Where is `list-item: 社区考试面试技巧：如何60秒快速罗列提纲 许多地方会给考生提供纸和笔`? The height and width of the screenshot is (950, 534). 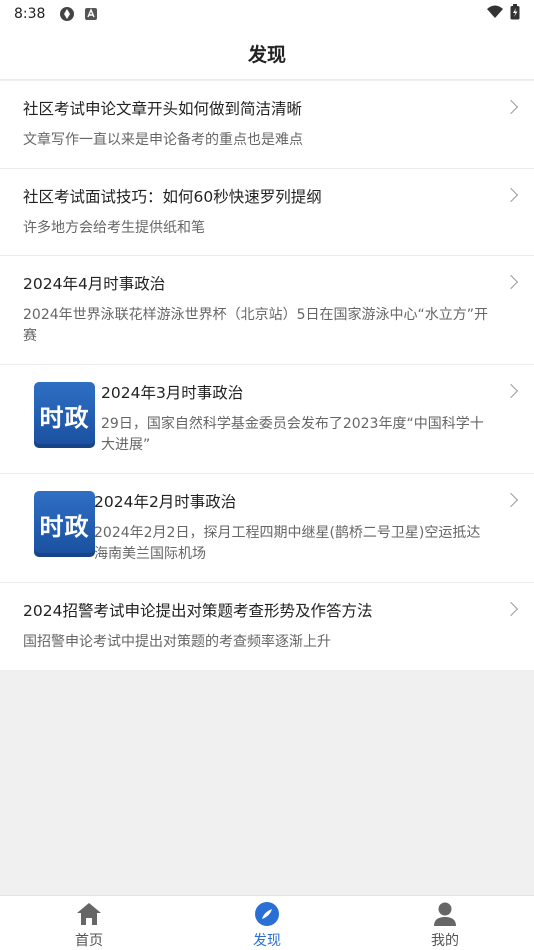 list-item: 社区考试面试技巧：如何60秒快速罗列提纲 许多地方会给考生提供纸和笔 is located at coordinates (267, 212).